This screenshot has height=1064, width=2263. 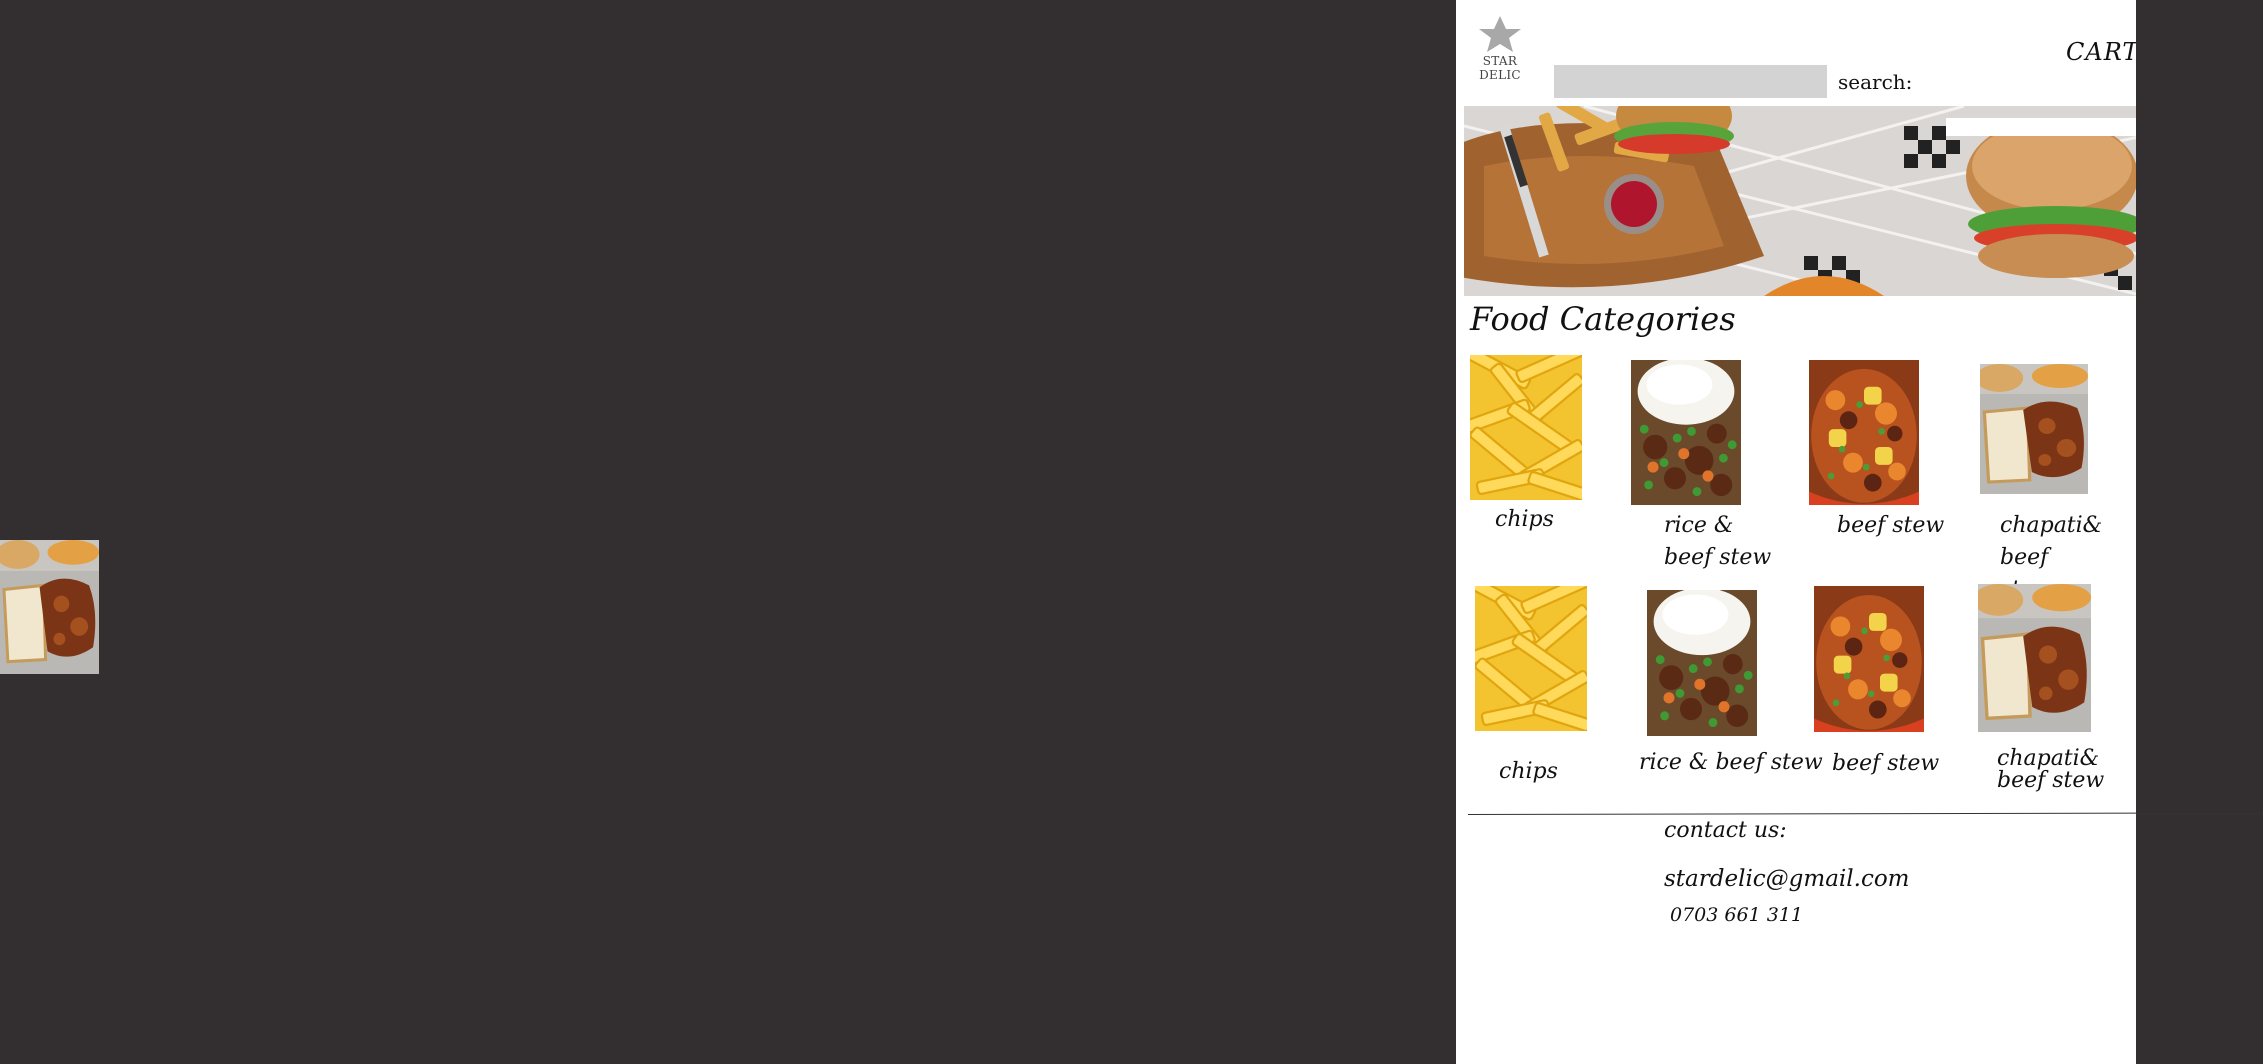 What do you see at coordinates (2199, 813) in the screenshot?
I see `footer-divider-overflow` at bounding box center [2199, 813].